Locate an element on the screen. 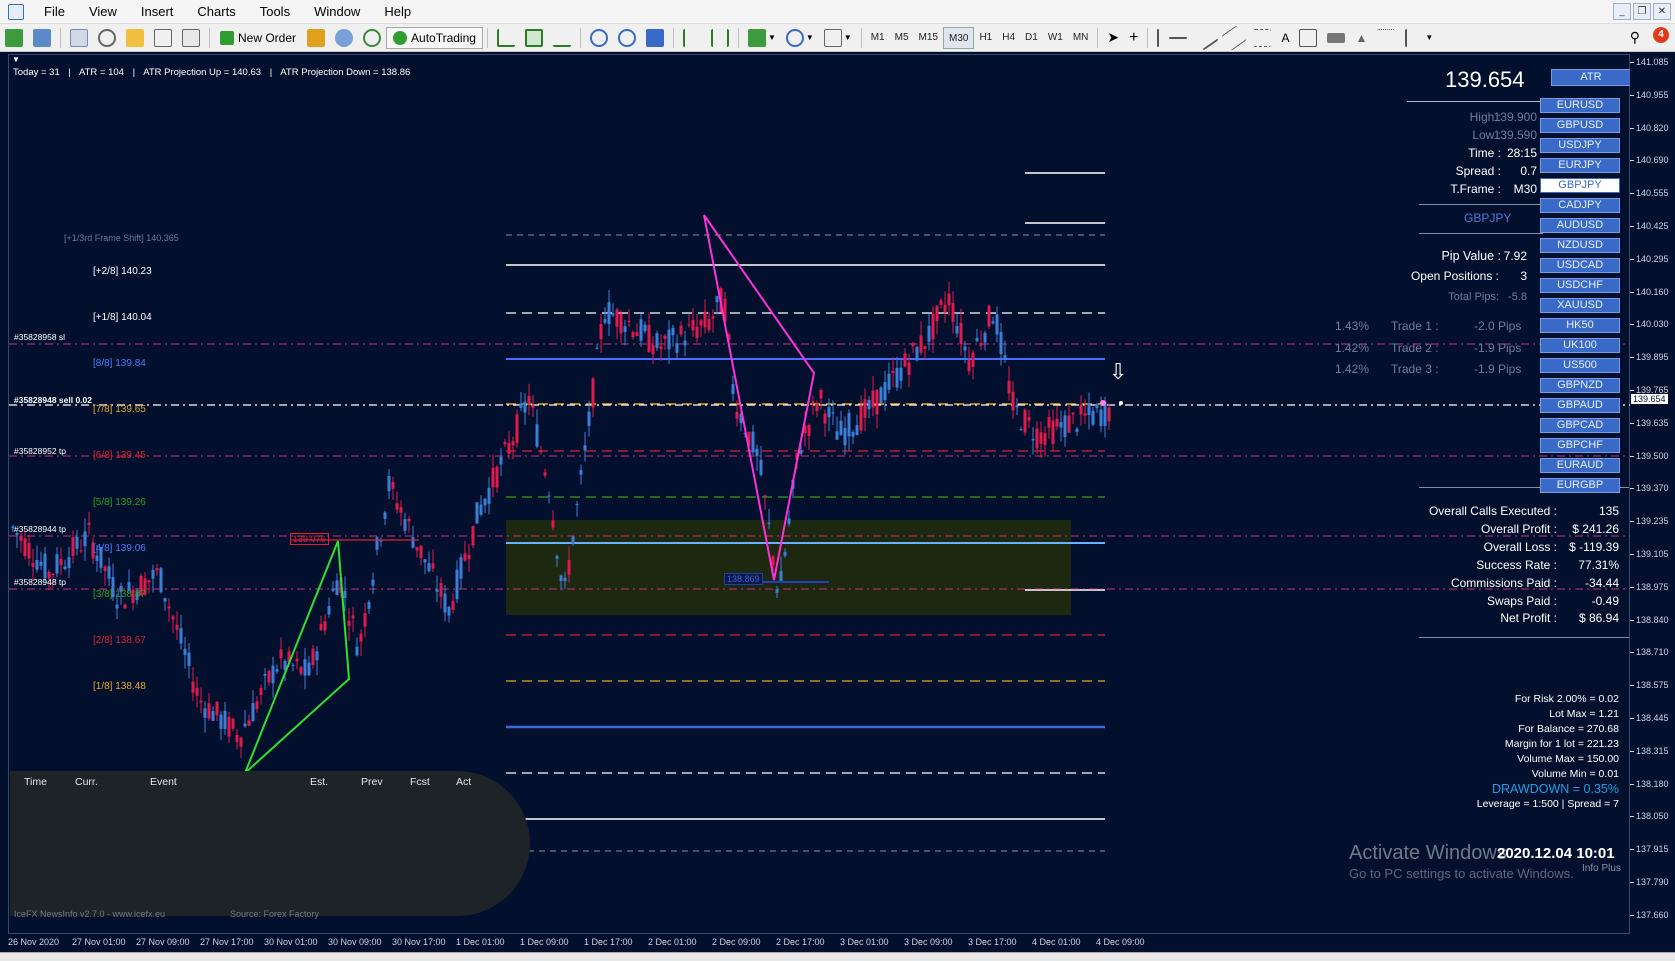 The width and height of the screenshot is (1675, 961). horizontal-line-button is located at coordinates (1178, 38).